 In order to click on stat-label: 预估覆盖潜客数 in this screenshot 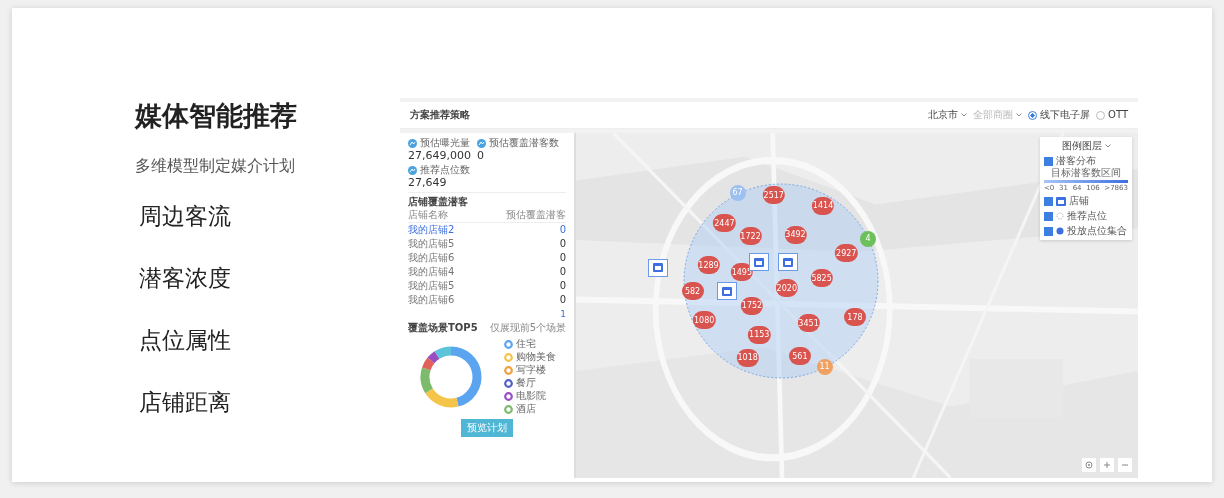, I will do `click(524, 143)`.